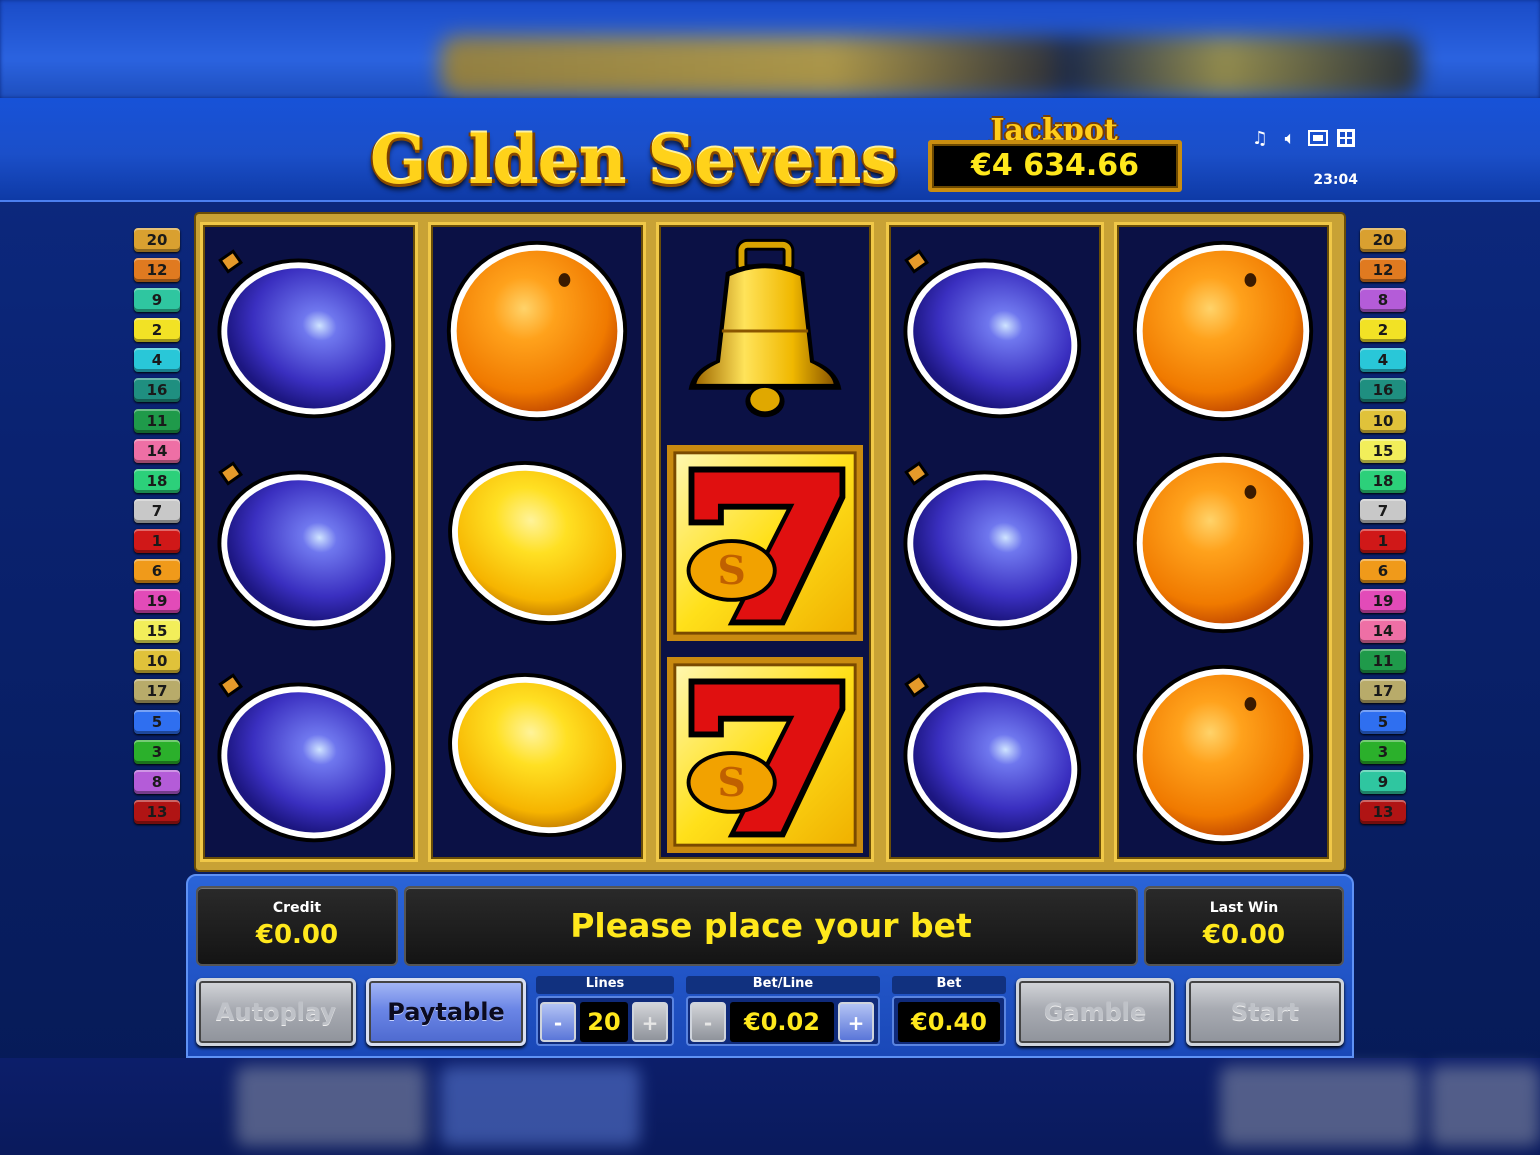 The height and width of the screenshot is (1155, 1540). Describe the element at coordinates (783, 985) in the screenshot. I see `bet-line-label: Bet/Line` at that location.